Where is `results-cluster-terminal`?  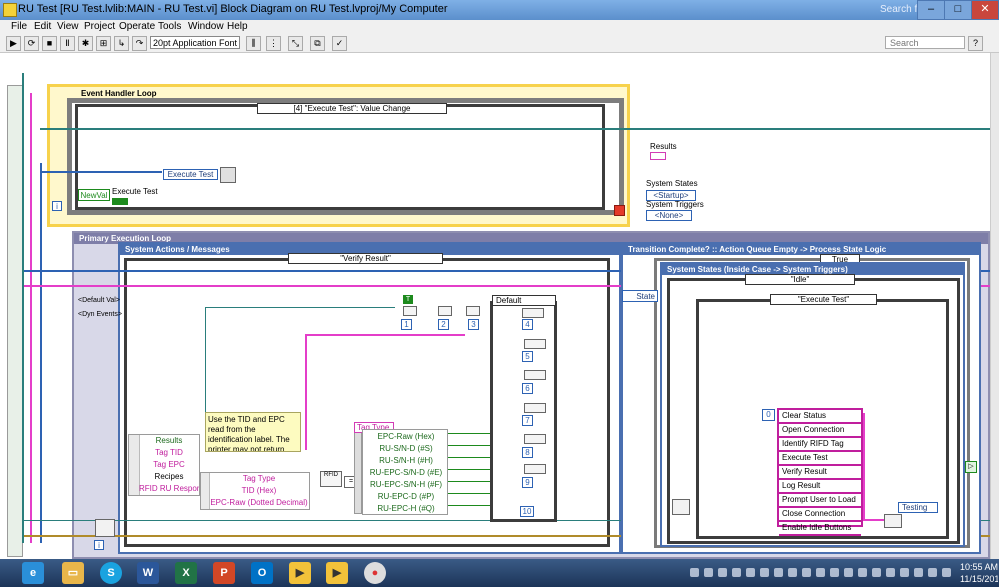 results-cluster-terminal is located at coordinates (658, 156).